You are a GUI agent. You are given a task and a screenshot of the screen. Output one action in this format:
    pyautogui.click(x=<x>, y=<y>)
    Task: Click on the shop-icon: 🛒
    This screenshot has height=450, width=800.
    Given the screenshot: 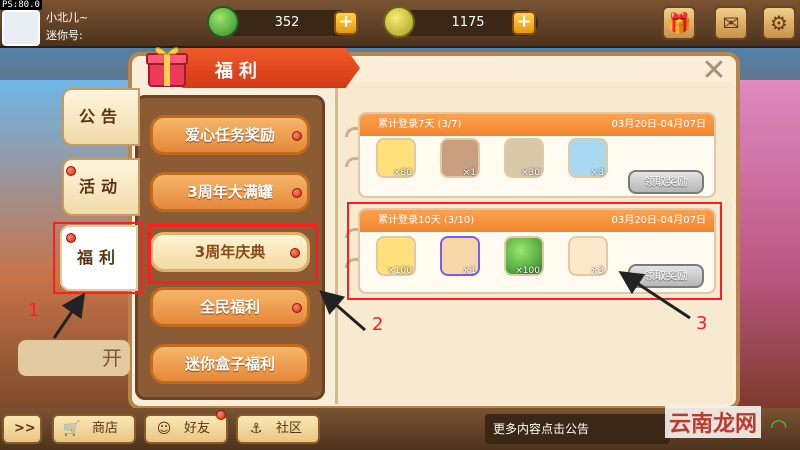 What is the action you would take?
    pyautogui.click(x=72, y=429)
    